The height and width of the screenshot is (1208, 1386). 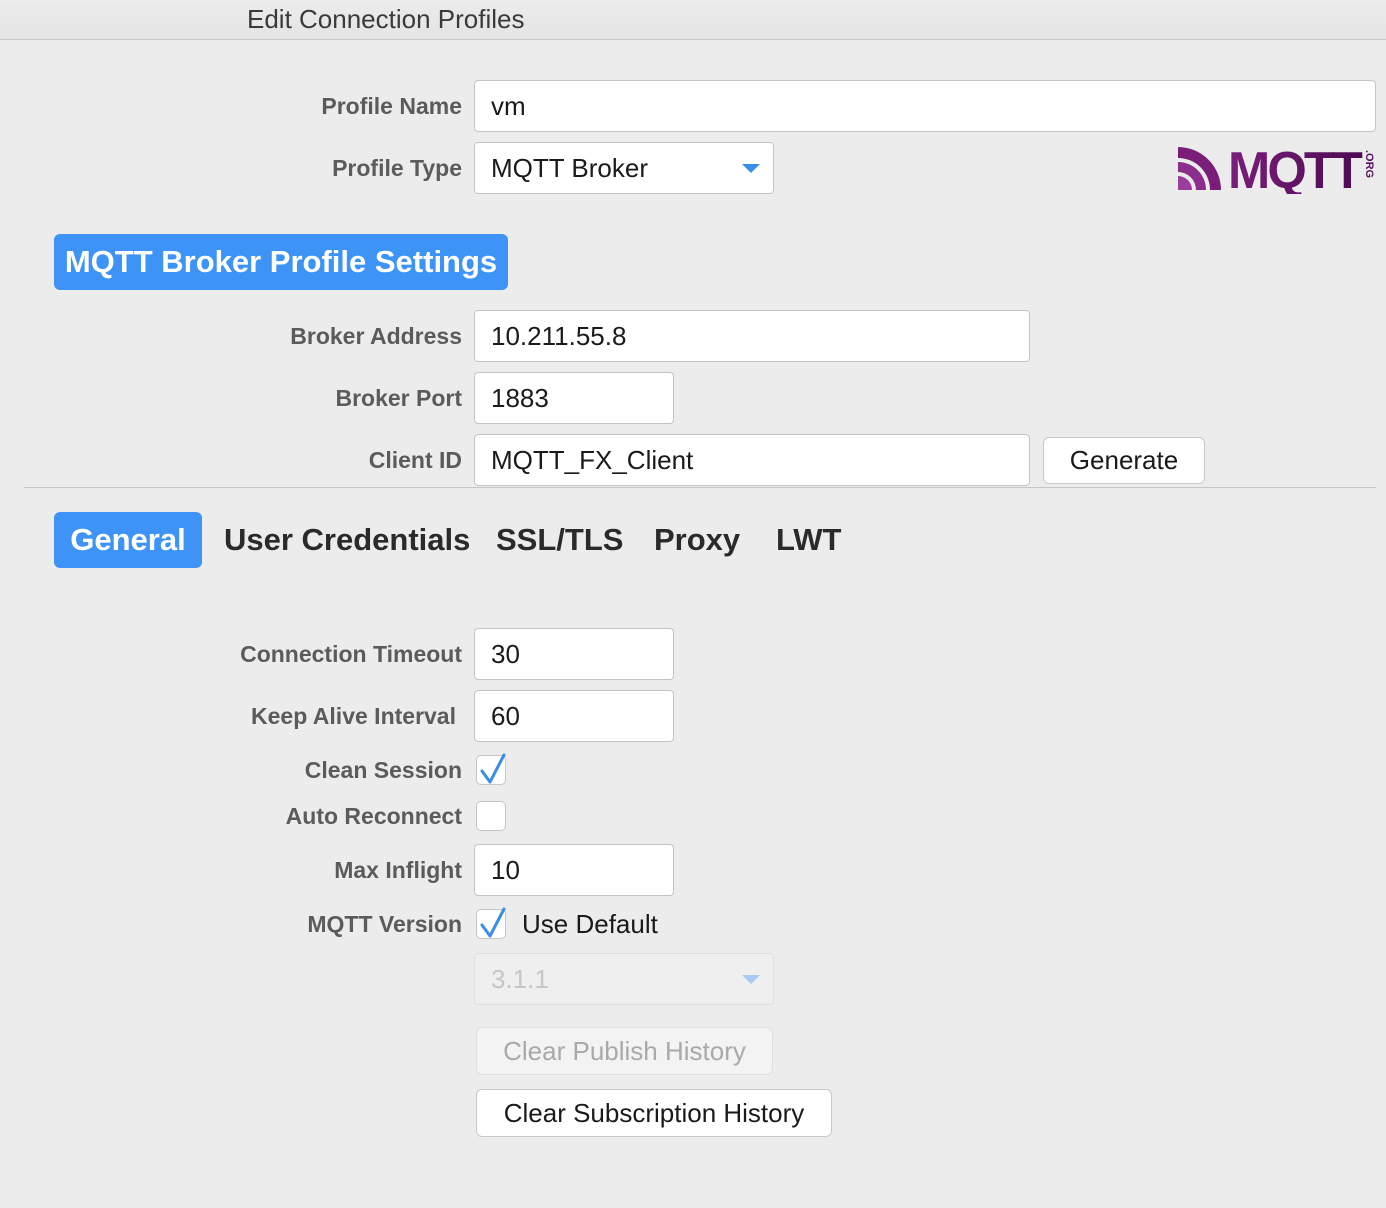 What do you see at coordinates (574, 398) in the screenshot?
I see `broker-port-input: 1883` at bounding box center [574, 398].